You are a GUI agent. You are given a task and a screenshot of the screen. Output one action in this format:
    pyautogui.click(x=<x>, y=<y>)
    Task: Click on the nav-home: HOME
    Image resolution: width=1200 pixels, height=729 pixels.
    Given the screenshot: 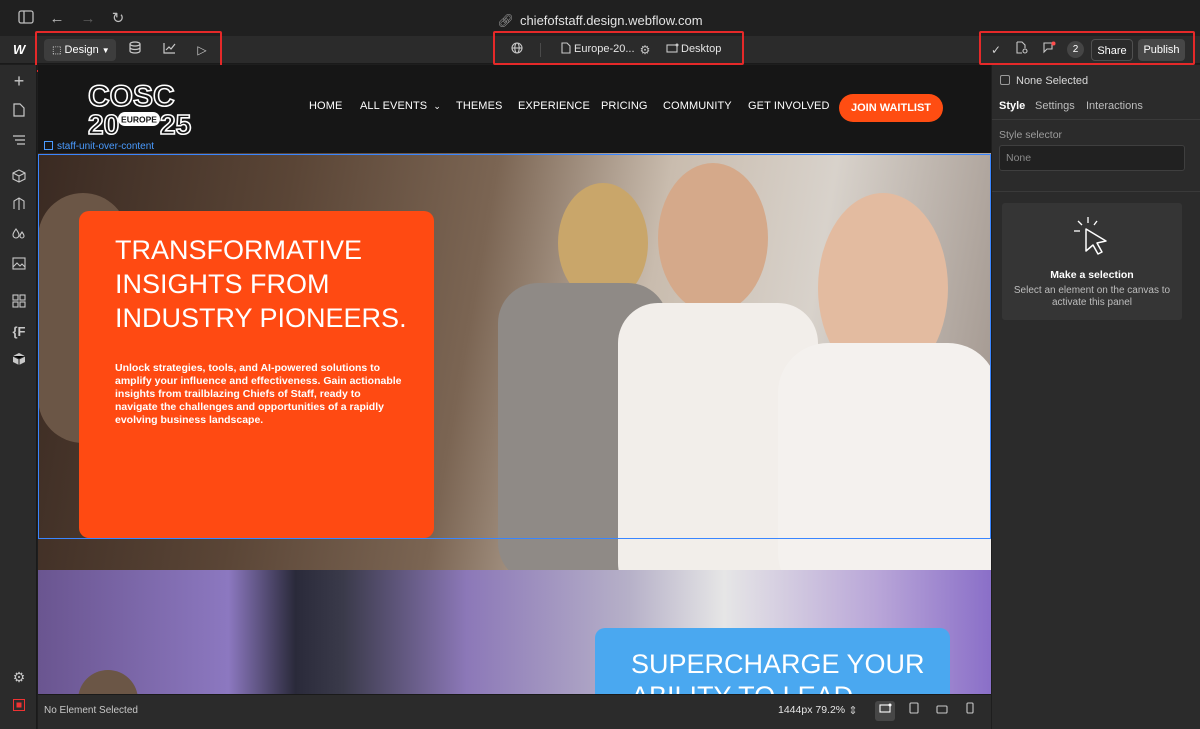 What is the action you would take?
    pyautogui.click(x=325, y=106)
    